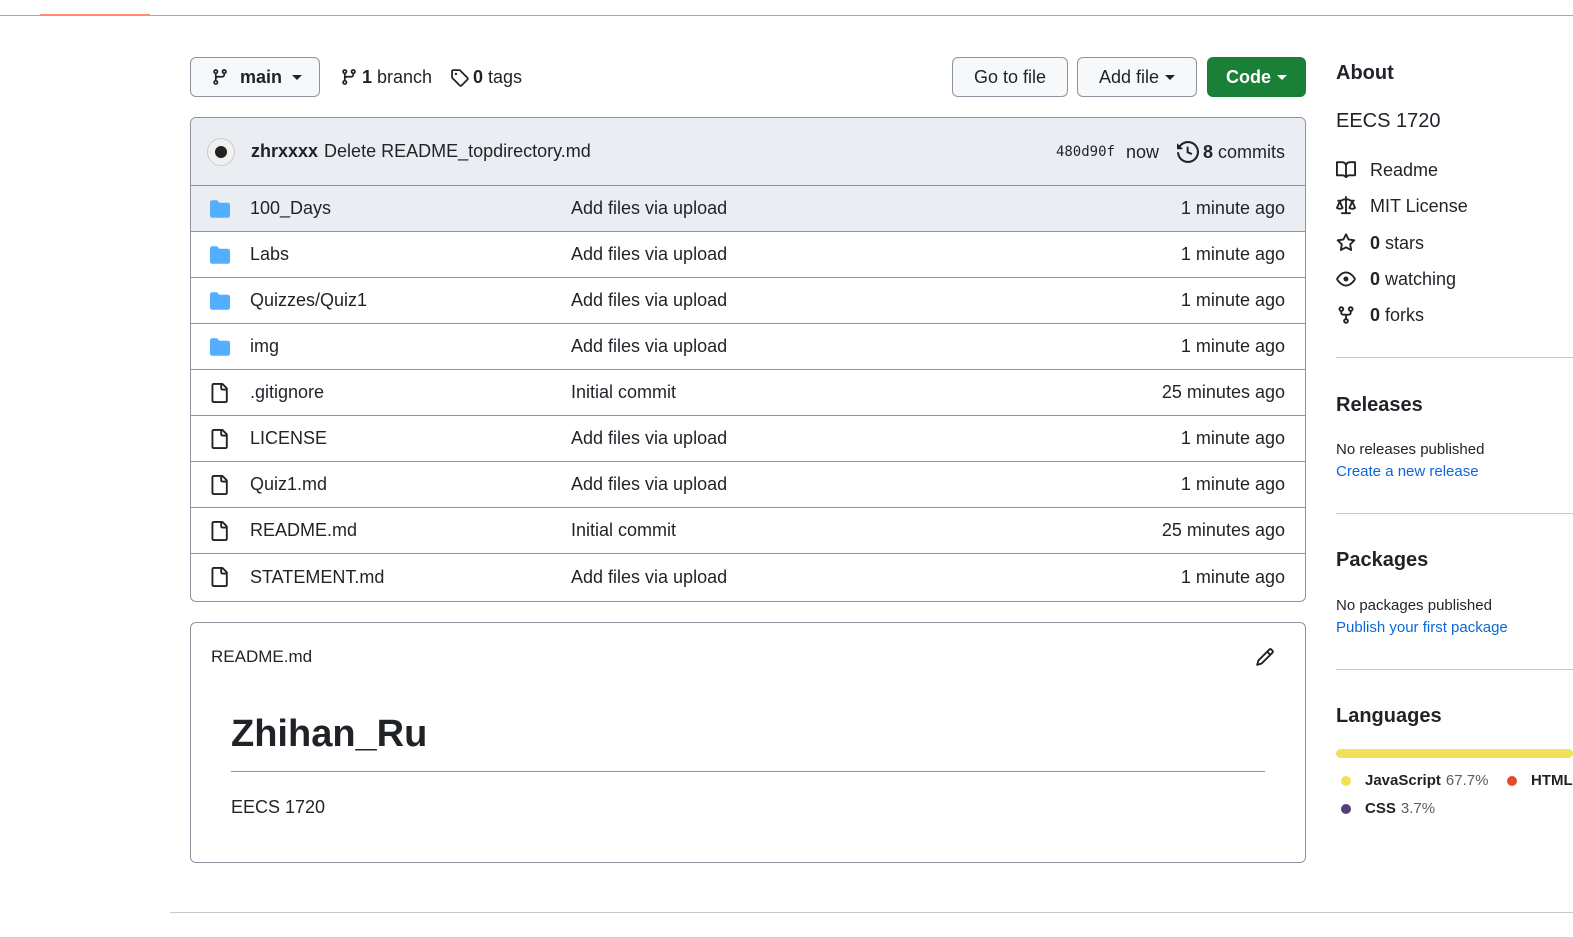  I want to click on publish-package-link: Publish your first package, so click(1422, 627).